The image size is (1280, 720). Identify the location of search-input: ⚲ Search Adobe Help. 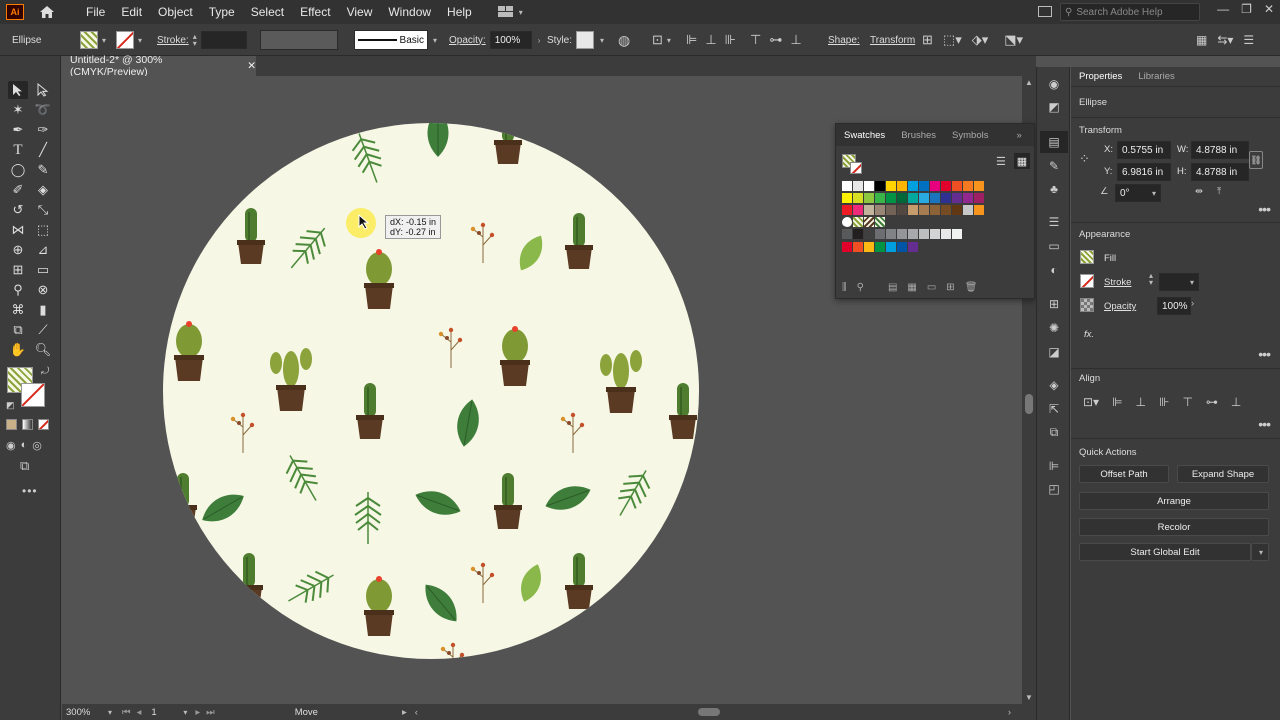
(1130, 12).